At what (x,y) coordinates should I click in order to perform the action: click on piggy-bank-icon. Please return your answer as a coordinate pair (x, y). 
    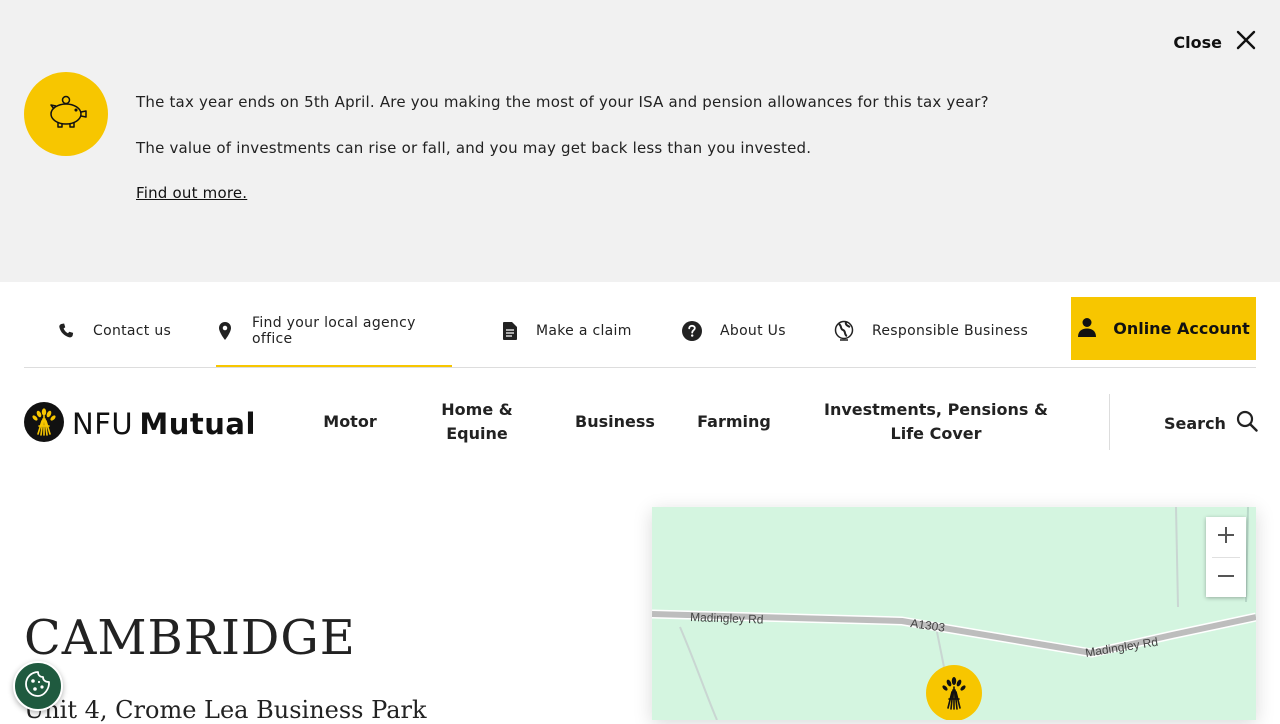
    Looking at the image, I should click on (66, 114).